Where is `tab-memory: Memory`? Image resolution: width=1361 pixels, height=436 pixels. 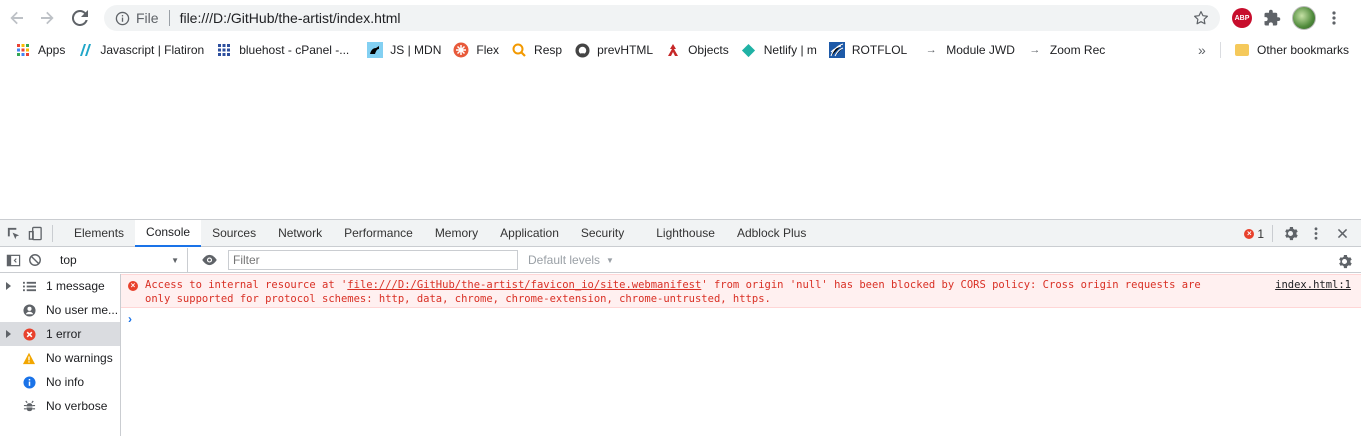 tab-memory: Memory is located at coordinates (456, 233).